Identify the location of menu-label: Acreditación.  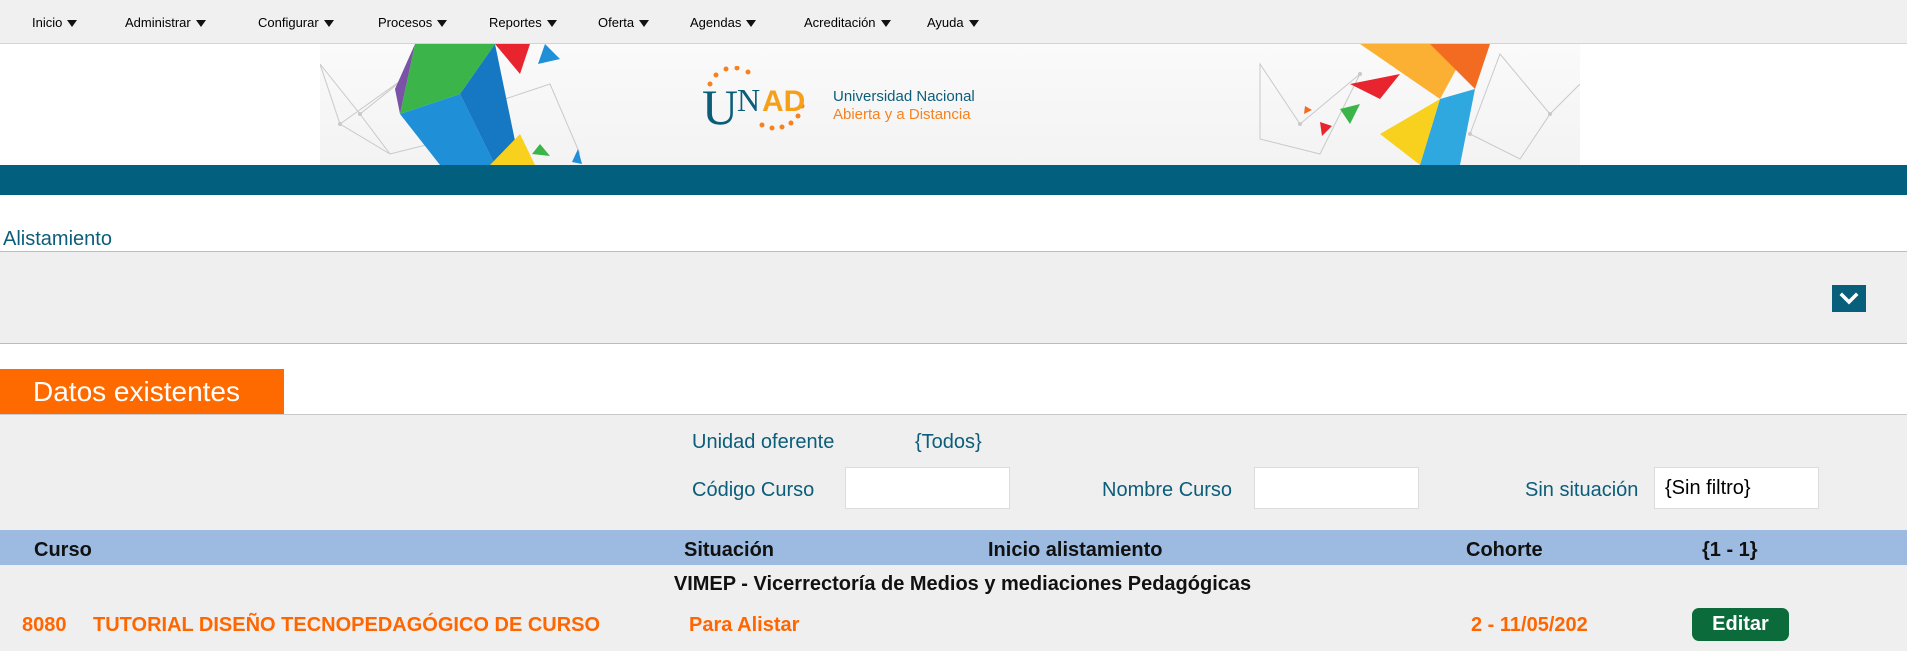
(840, 22).